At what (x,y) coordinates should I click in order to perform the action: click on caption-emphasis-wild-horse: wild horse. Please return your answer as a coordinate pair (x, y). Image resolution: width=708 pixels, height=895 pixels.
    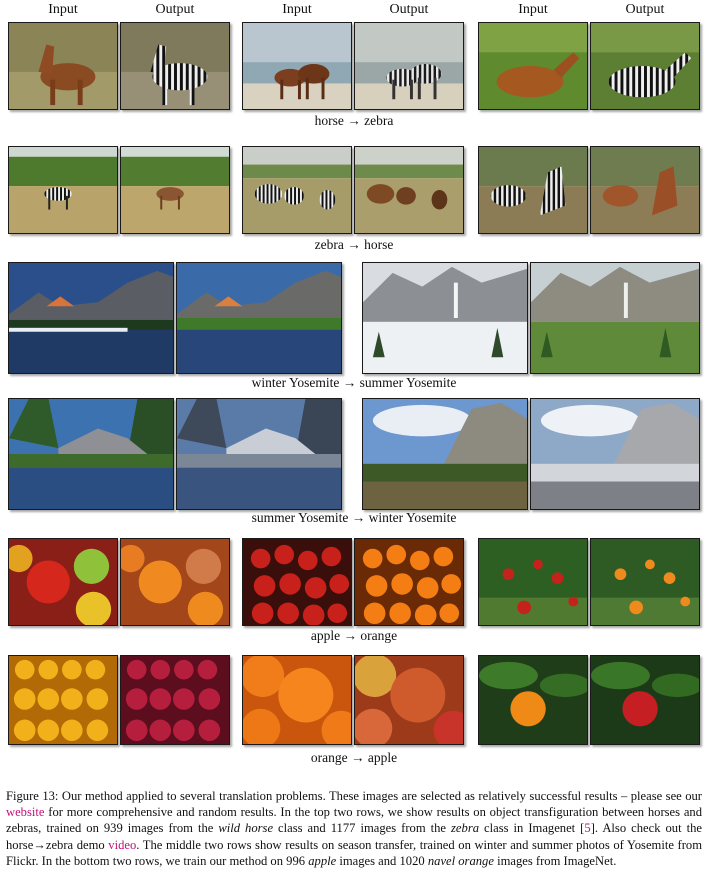
    Looking at the image, I should click on (246, 828).